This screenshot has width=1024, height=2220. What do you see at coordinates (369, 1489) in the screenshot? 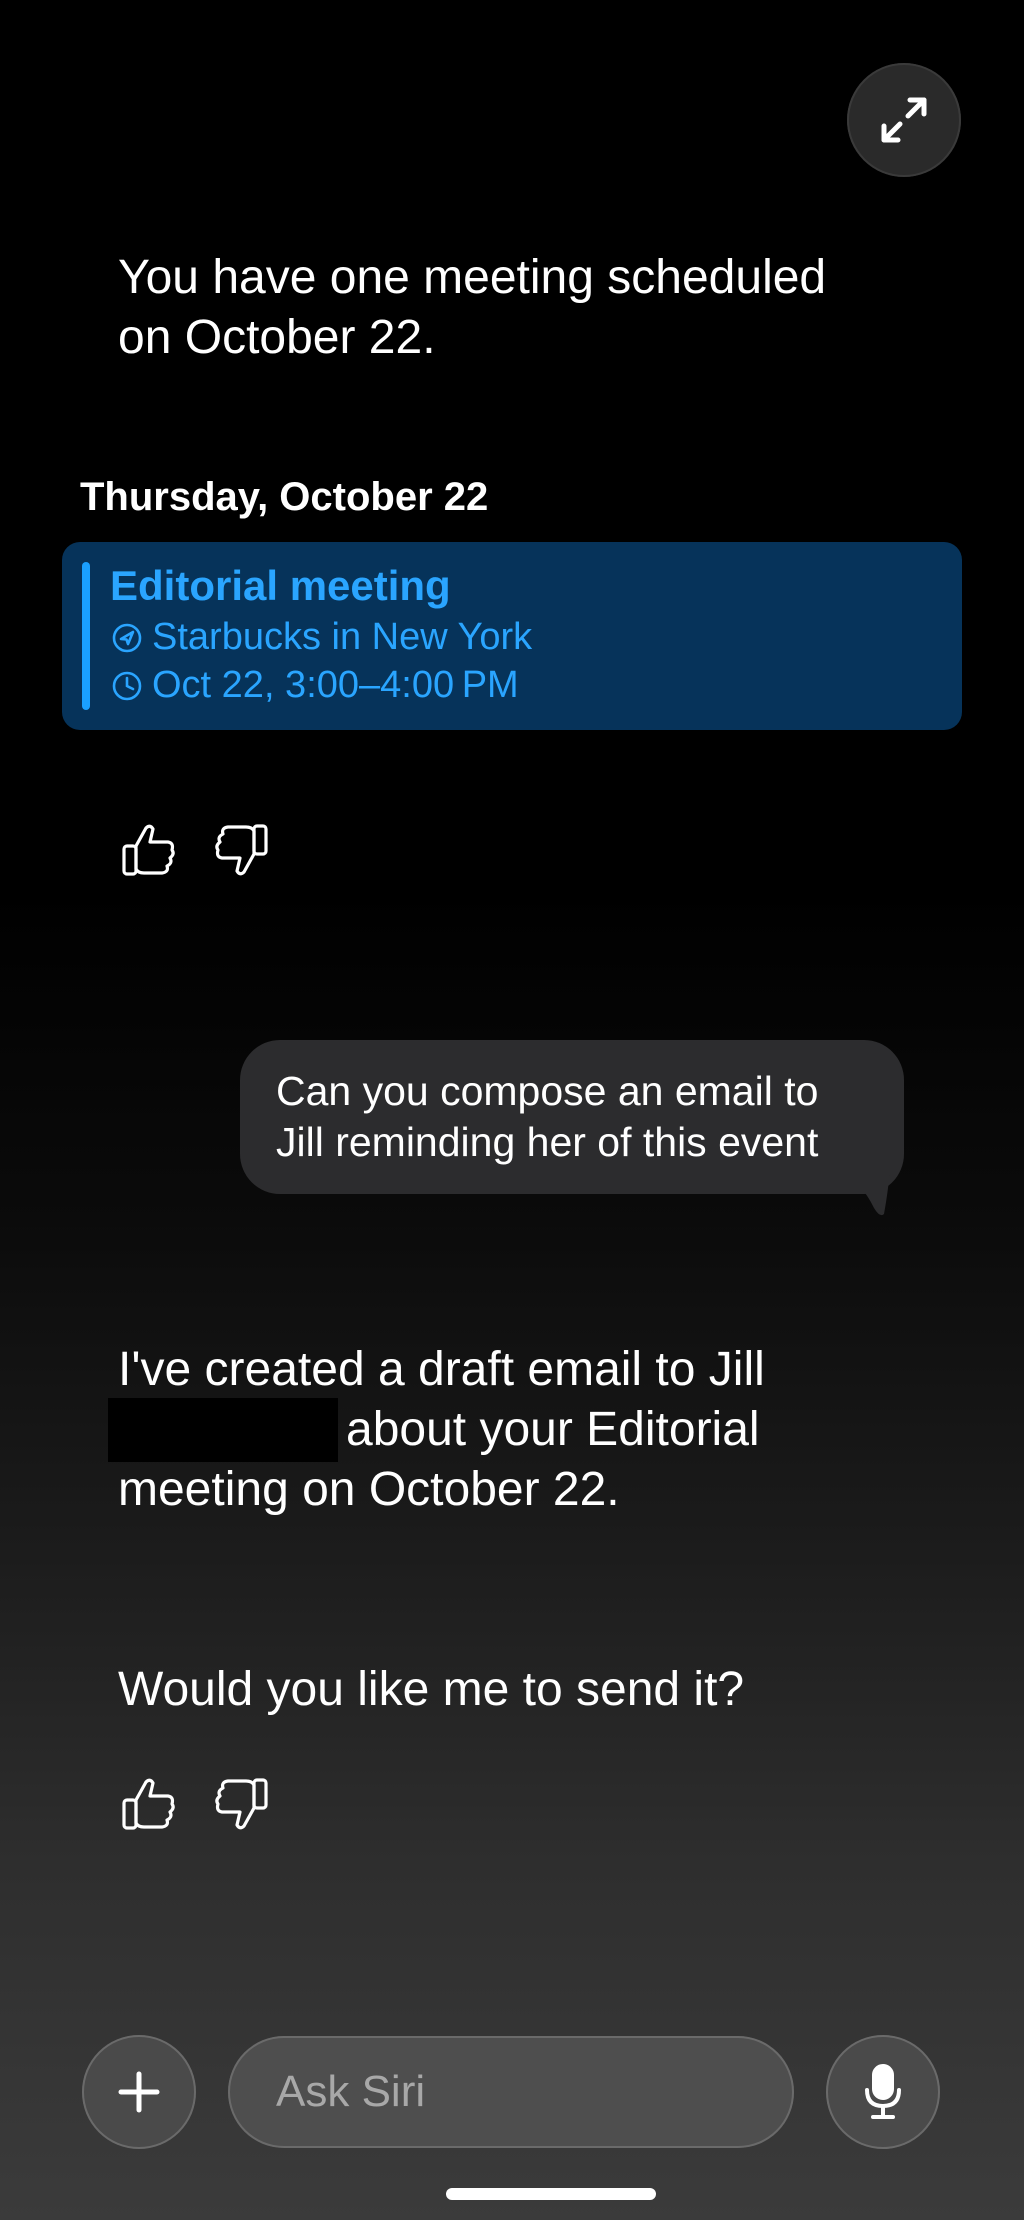
I see `assistant-reply-line-3: meeting on October 22.` at bounding box center [369, 1489].